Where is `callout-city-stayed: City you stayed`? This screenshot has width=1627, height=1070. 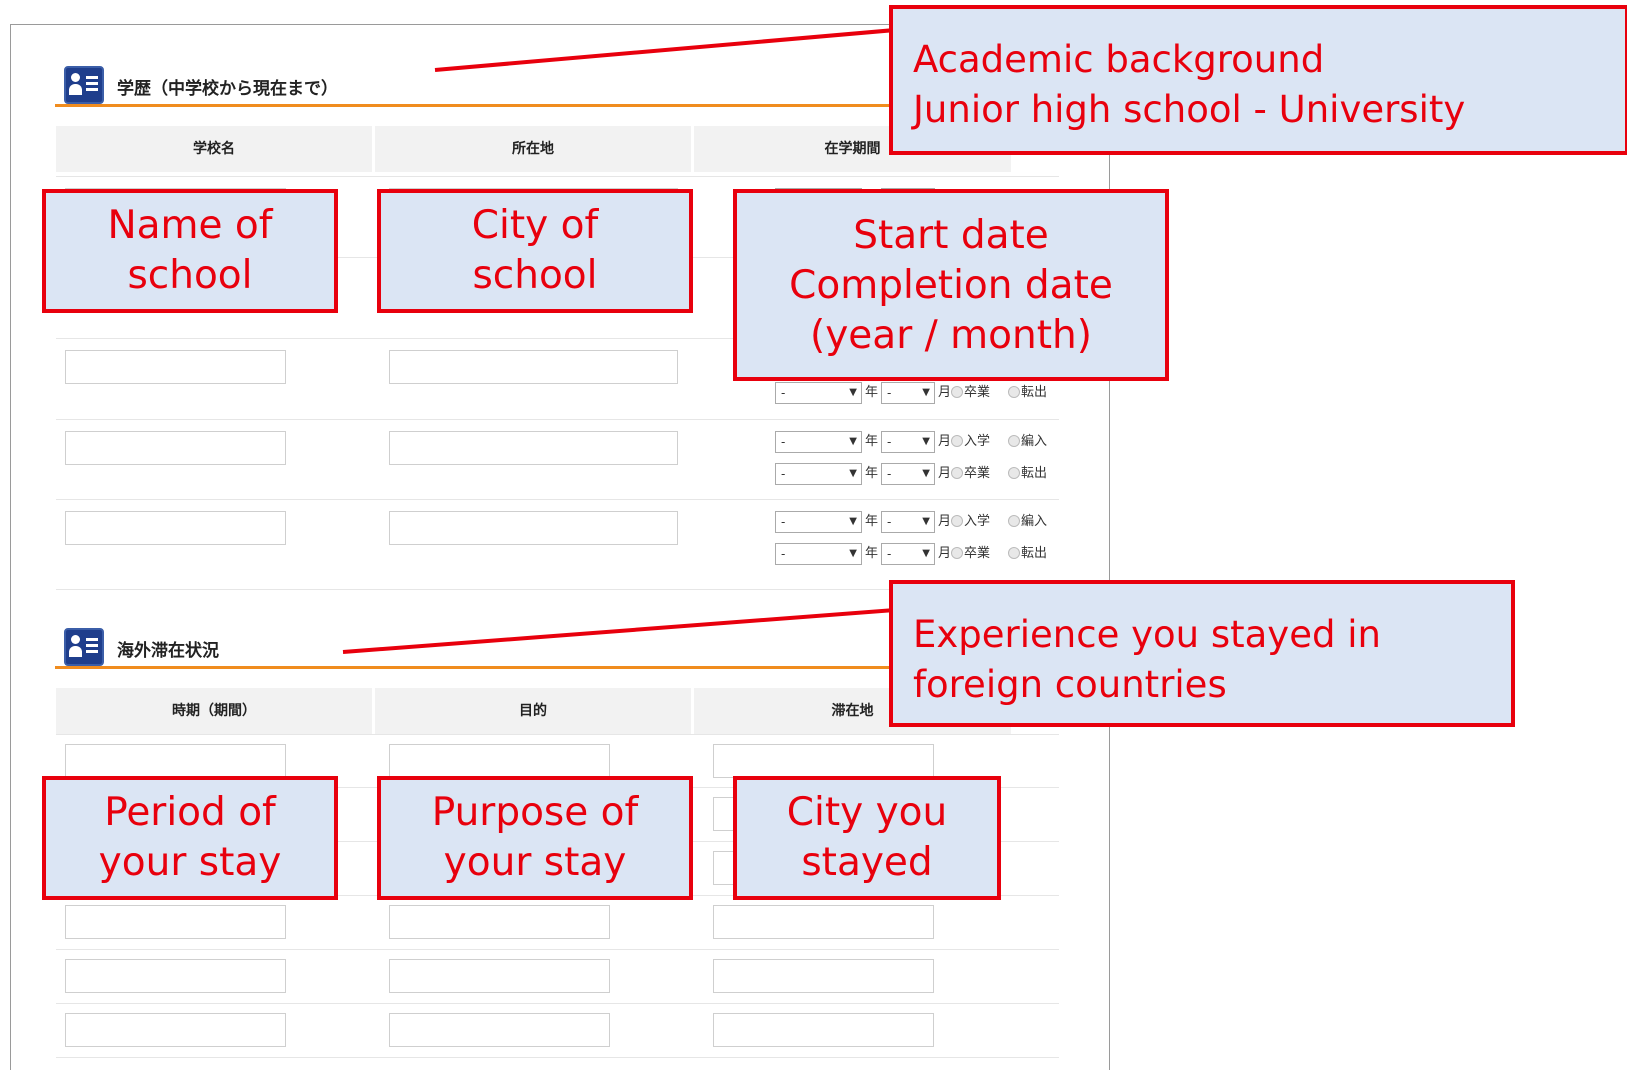 callout-city-stayed: City you stayed is located at coordinates (867, 838).